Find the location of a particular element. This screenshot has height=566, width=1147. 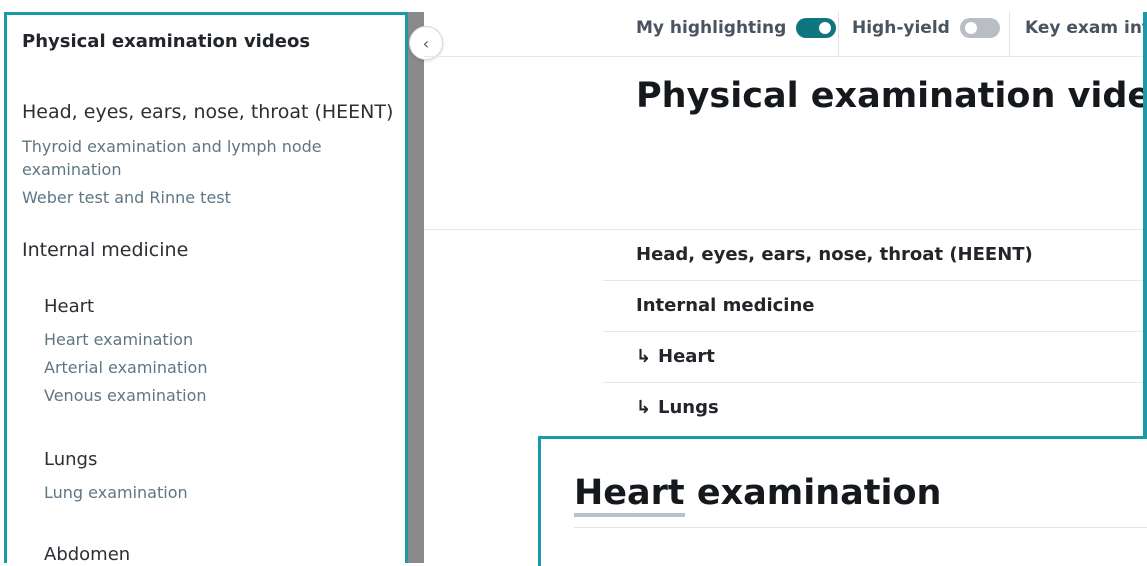

sidebar-link-heart-exam: Heart examination is located at coordinates (118, 339).